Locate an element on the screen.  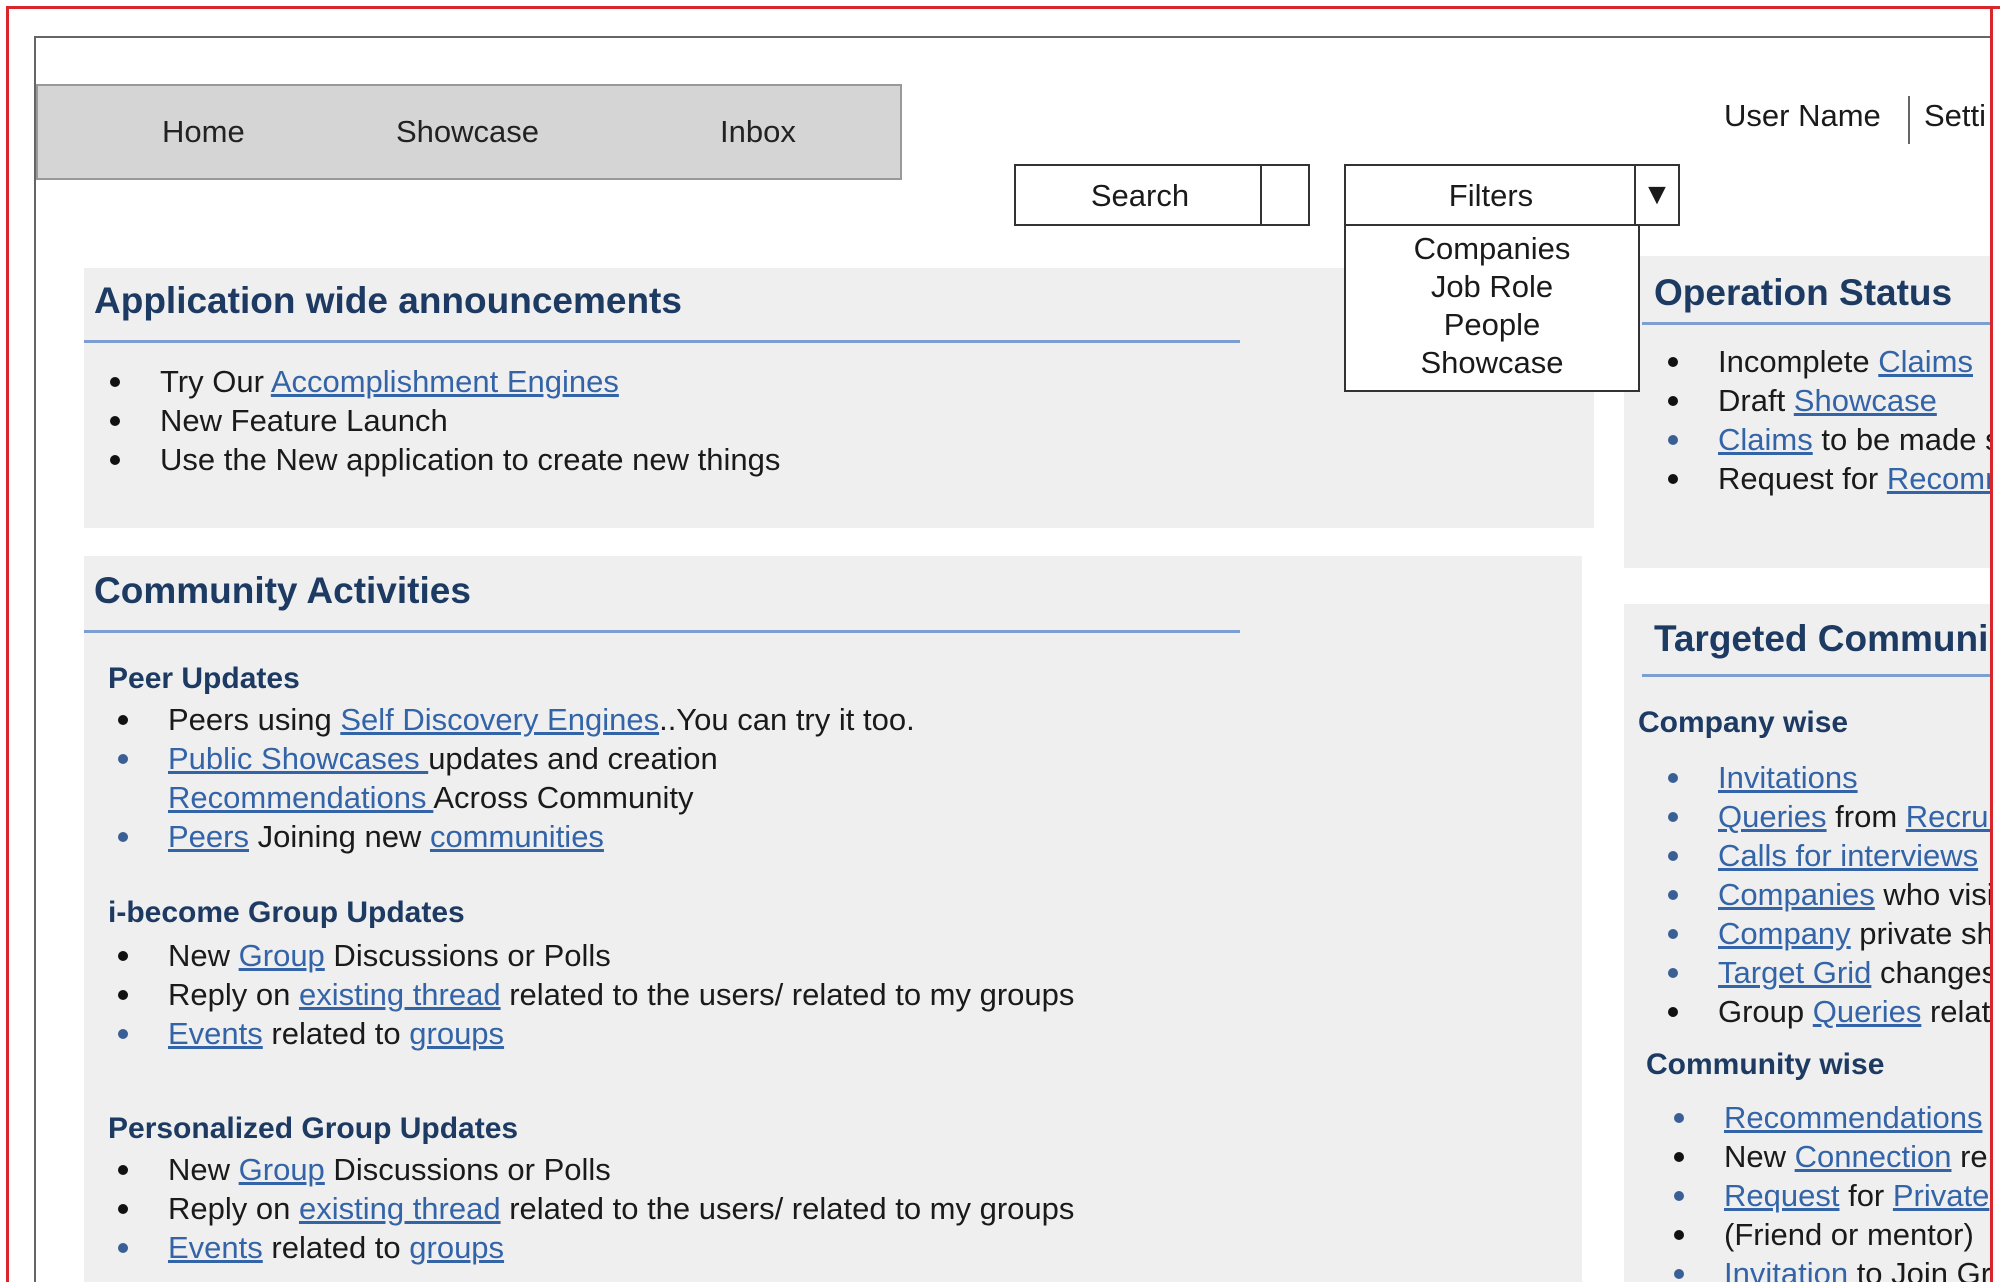
peer-updates-heading: Peer Updates is located at coordinates (204, 678).